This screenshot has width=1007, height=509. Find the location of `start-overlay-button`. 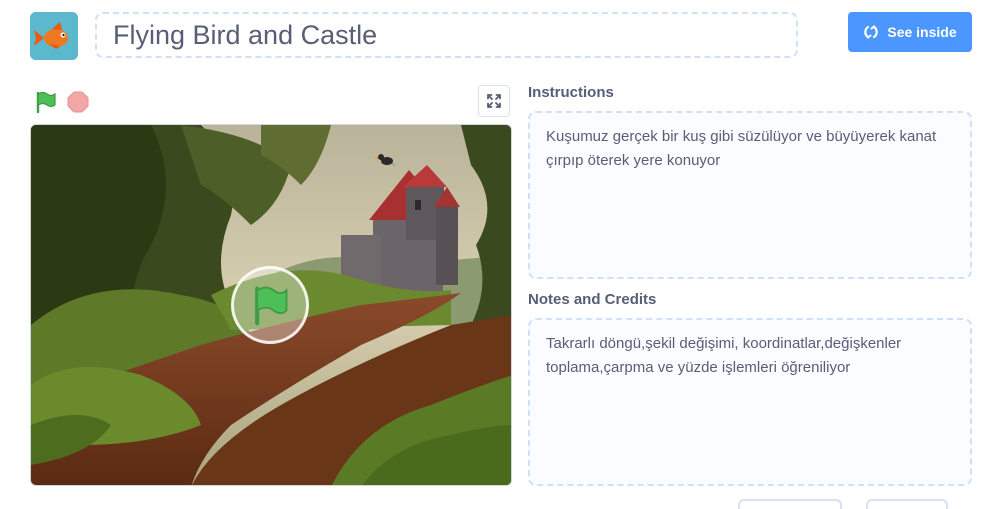

start-overlay-button is located at coordinates (270, 305).